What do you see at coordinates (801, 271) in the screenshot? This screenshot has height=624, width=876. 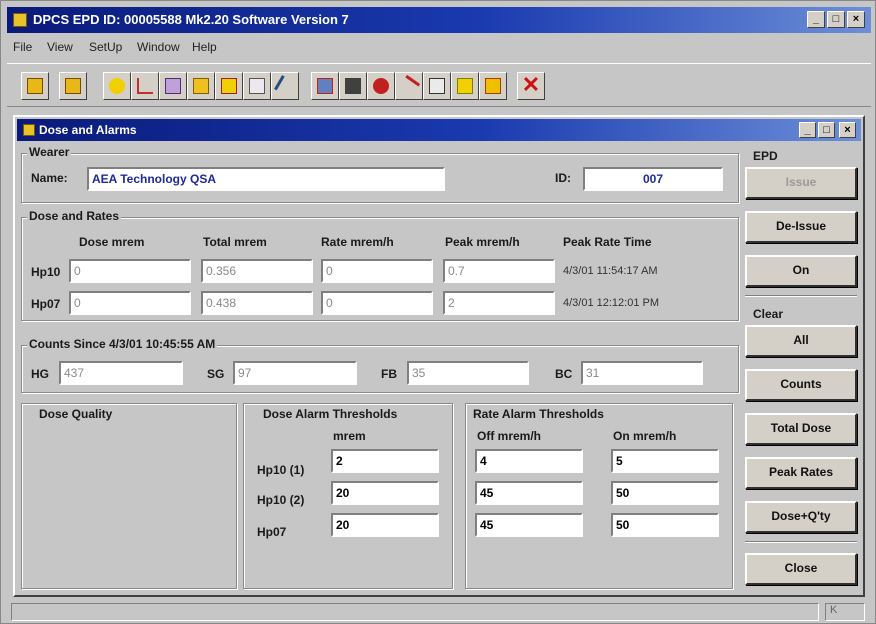 I see `on-button: On` at bounding box center [801, 271].